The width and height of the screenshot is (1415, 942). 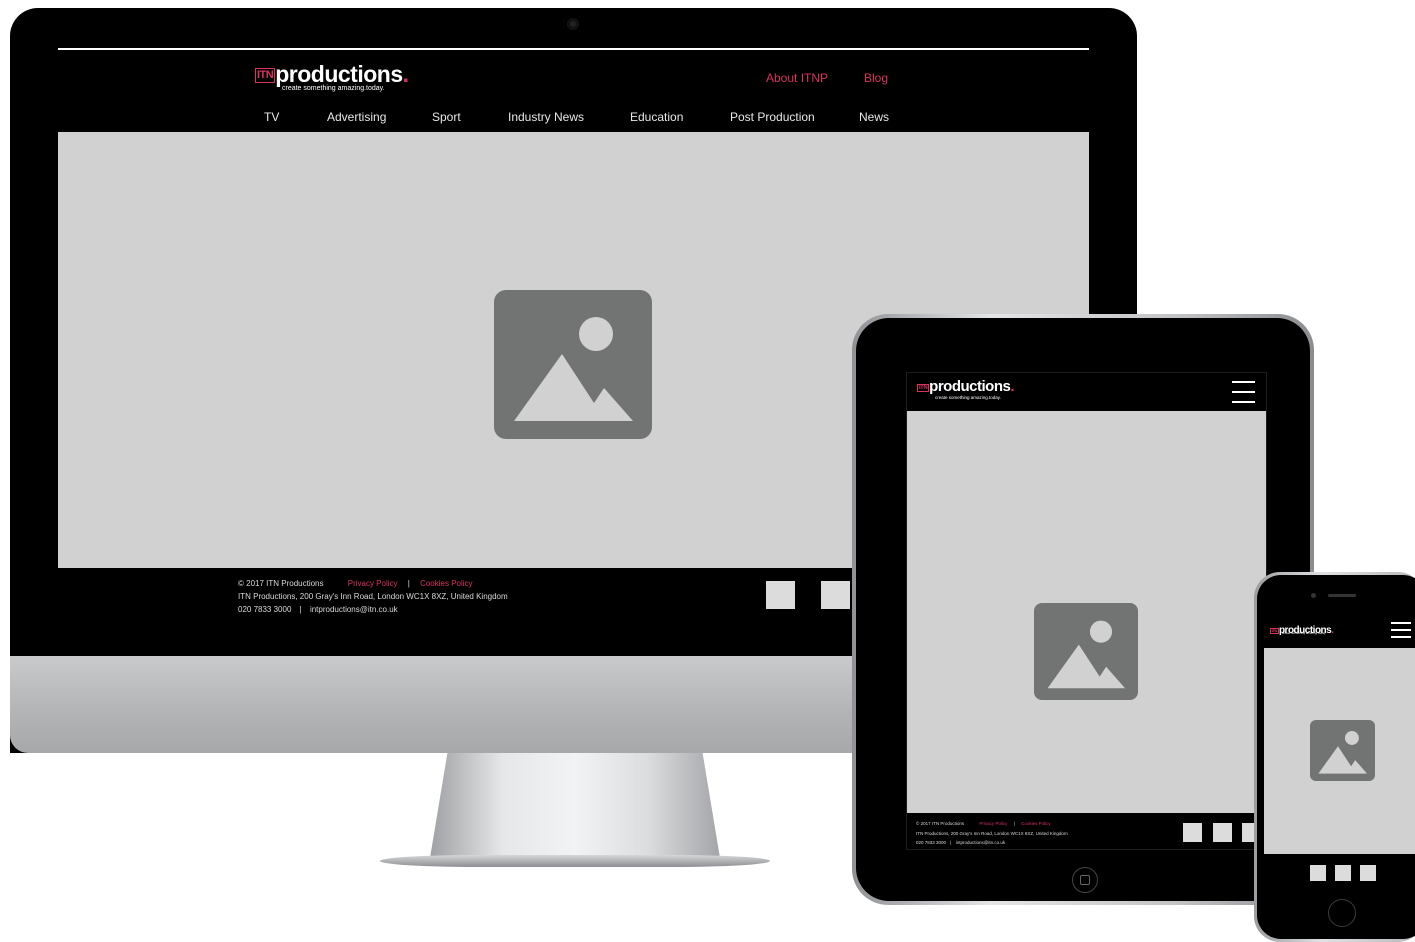 I want to click on nav-post-production: Post Production, so click(x=772, y=117).